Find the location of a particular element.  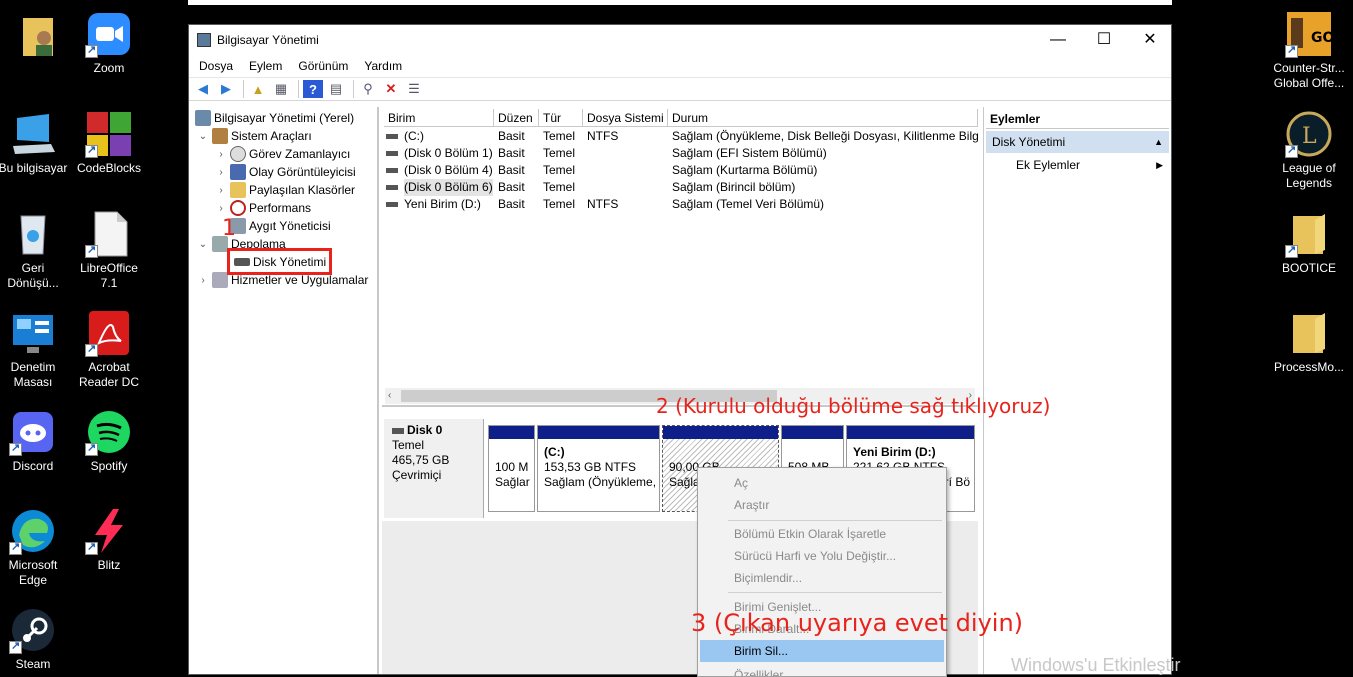

desktop-icon-league: L League of Legends is located at coordinates (1309, 150).